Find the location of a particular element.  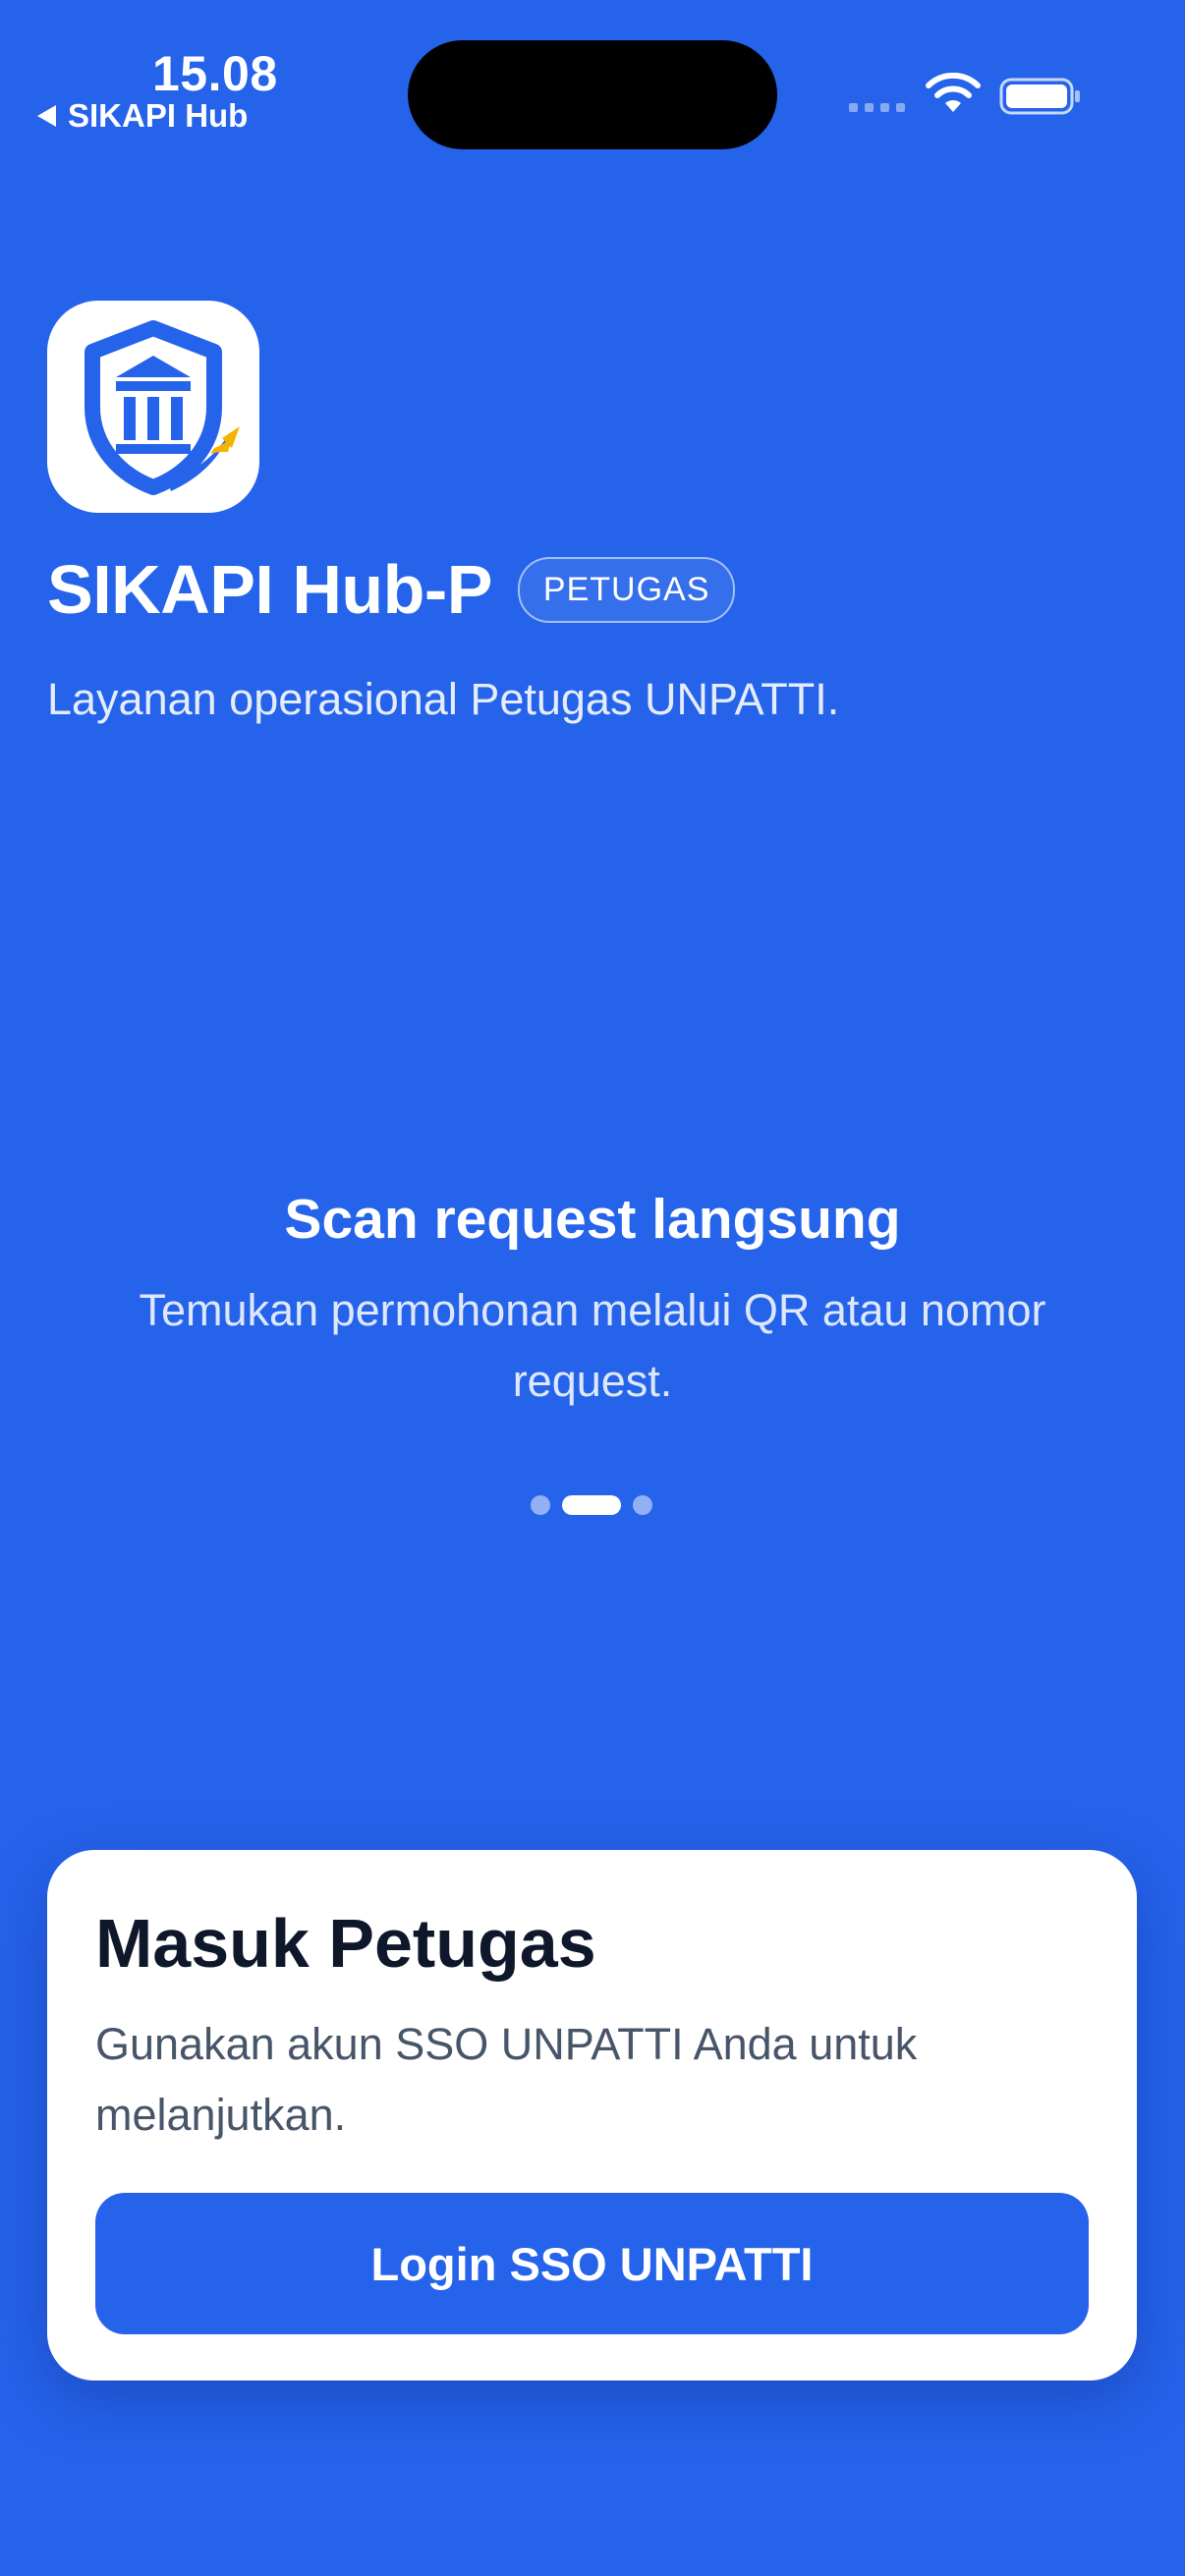

back-app-label: SIKAPI Hub is located at coordinates (159, 115).